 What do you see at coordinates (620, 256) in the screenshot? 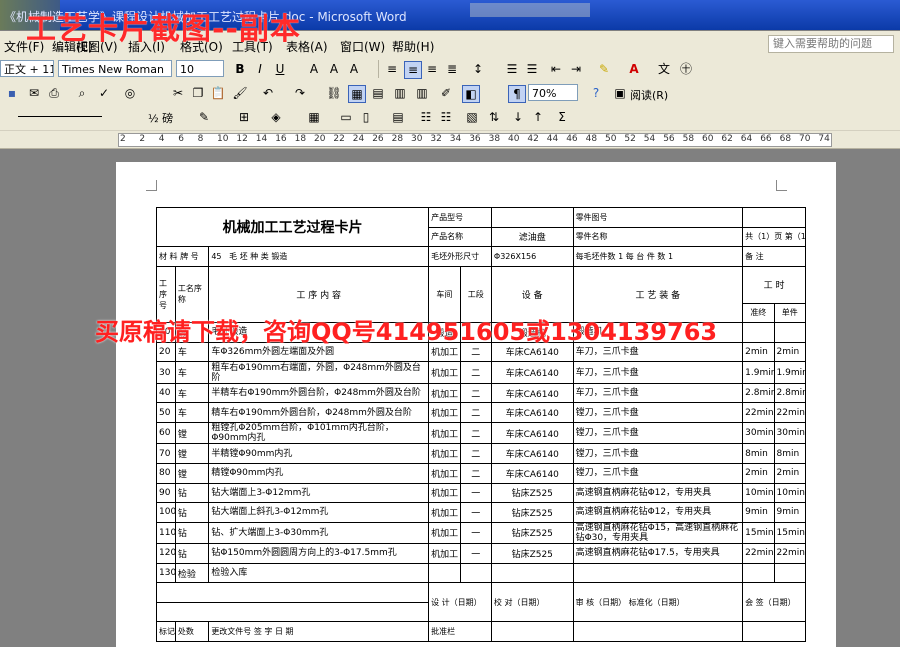
I see `per-blank-value: 1` at bounding box center [620, 256].